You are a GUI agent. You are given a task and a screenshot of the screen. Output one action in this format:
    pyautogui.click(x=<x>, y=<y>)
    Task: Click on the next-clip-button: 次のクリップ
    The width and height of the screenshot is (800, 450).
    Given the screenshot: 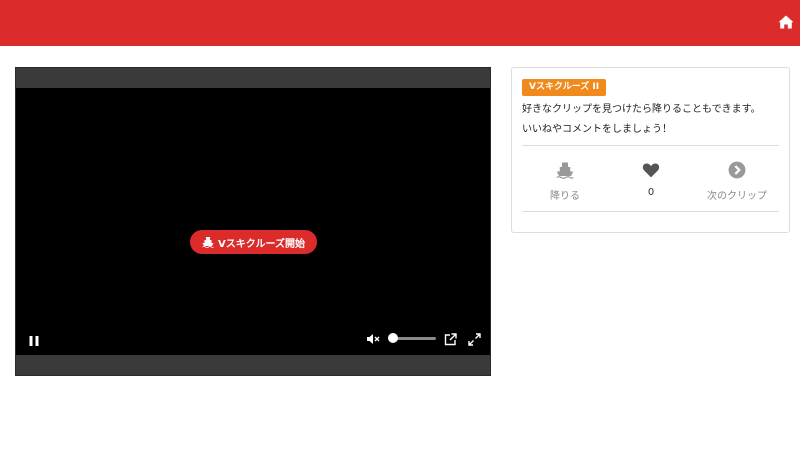 What is the action you would take?
    pyautogui.click(x=737, y=181)
    